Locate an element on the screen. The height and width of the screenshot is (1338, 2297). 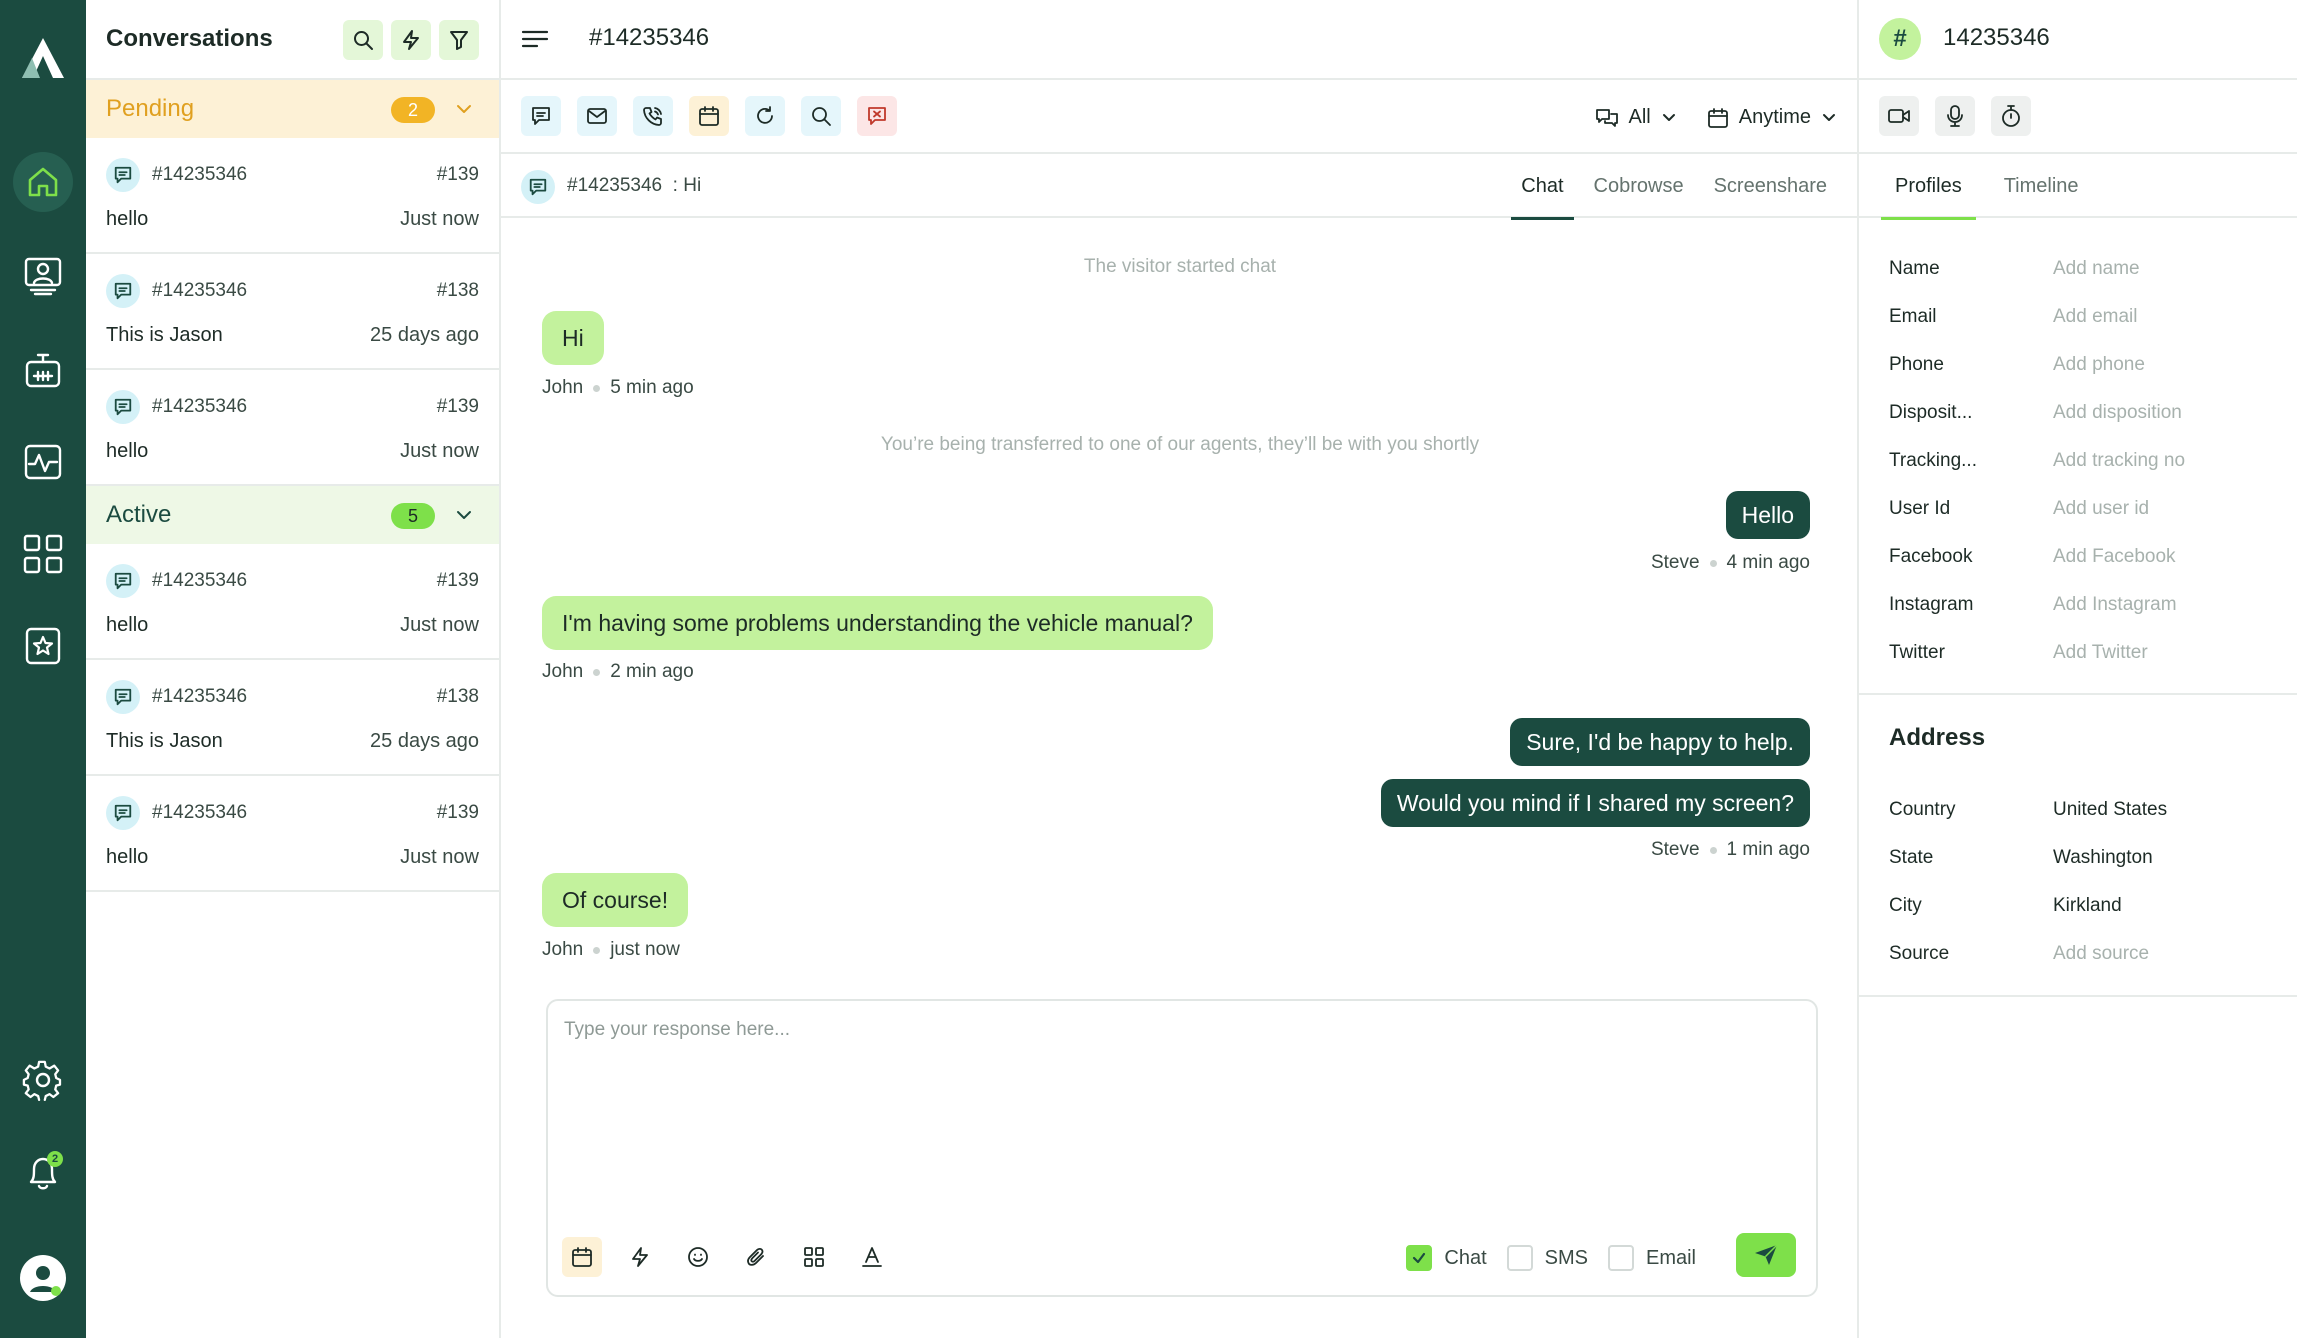
refresh-button is located at coordinates (765, 116).